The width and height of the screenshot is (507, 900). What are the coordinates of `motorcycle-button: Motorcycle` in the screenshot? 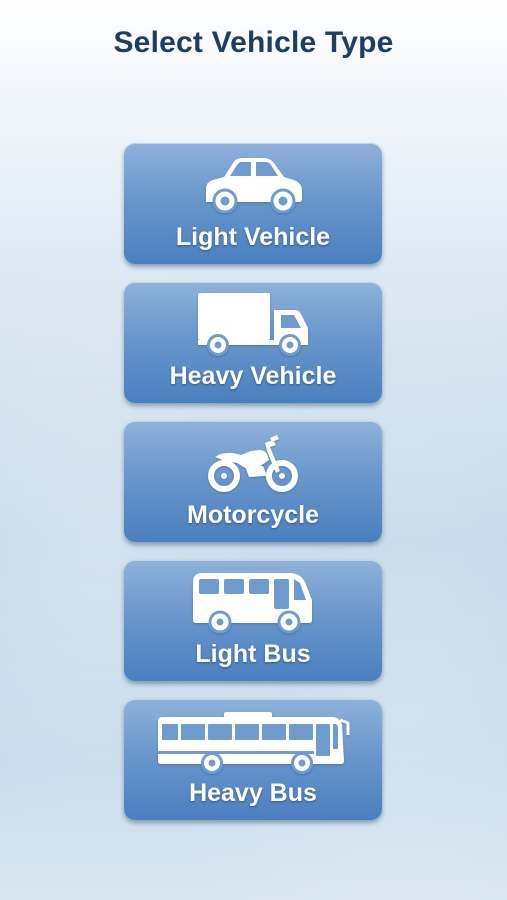 It's located at (253, 481).